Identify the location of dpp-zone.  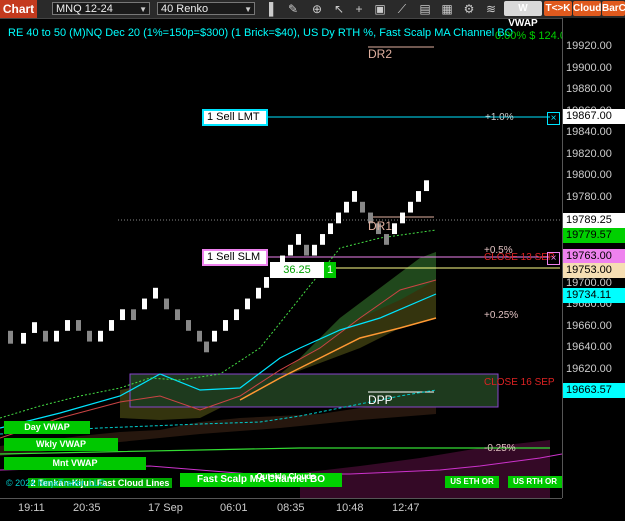
(314, 390).